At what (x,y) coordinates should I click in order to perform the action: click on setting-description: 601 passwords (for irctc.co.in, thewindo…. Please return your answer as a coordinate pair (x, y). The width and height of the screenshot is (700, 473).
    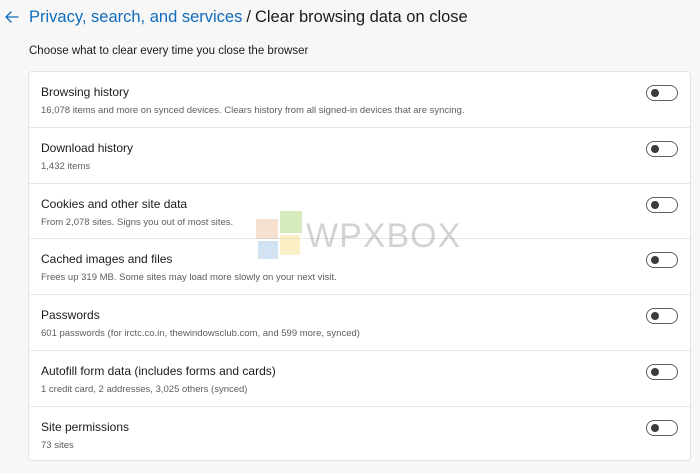
    Looking at the image, I should click on (200, 334).